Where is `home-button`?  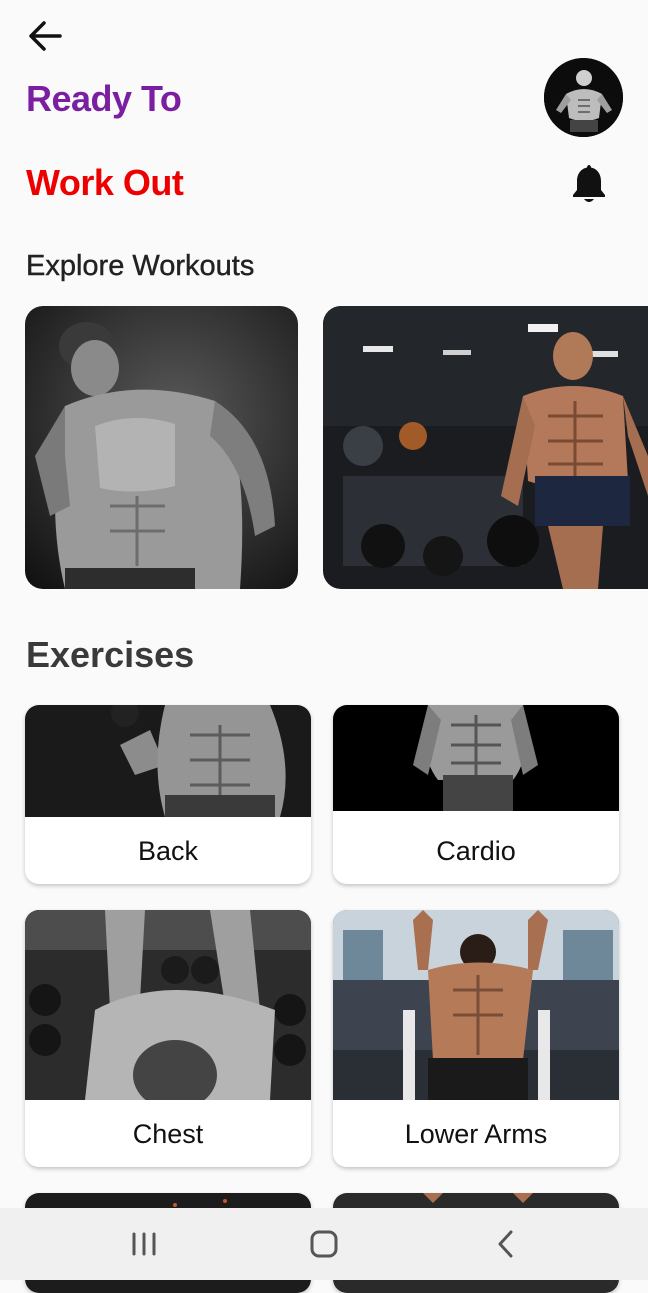 home-button is located at coordinates (324, 1244).